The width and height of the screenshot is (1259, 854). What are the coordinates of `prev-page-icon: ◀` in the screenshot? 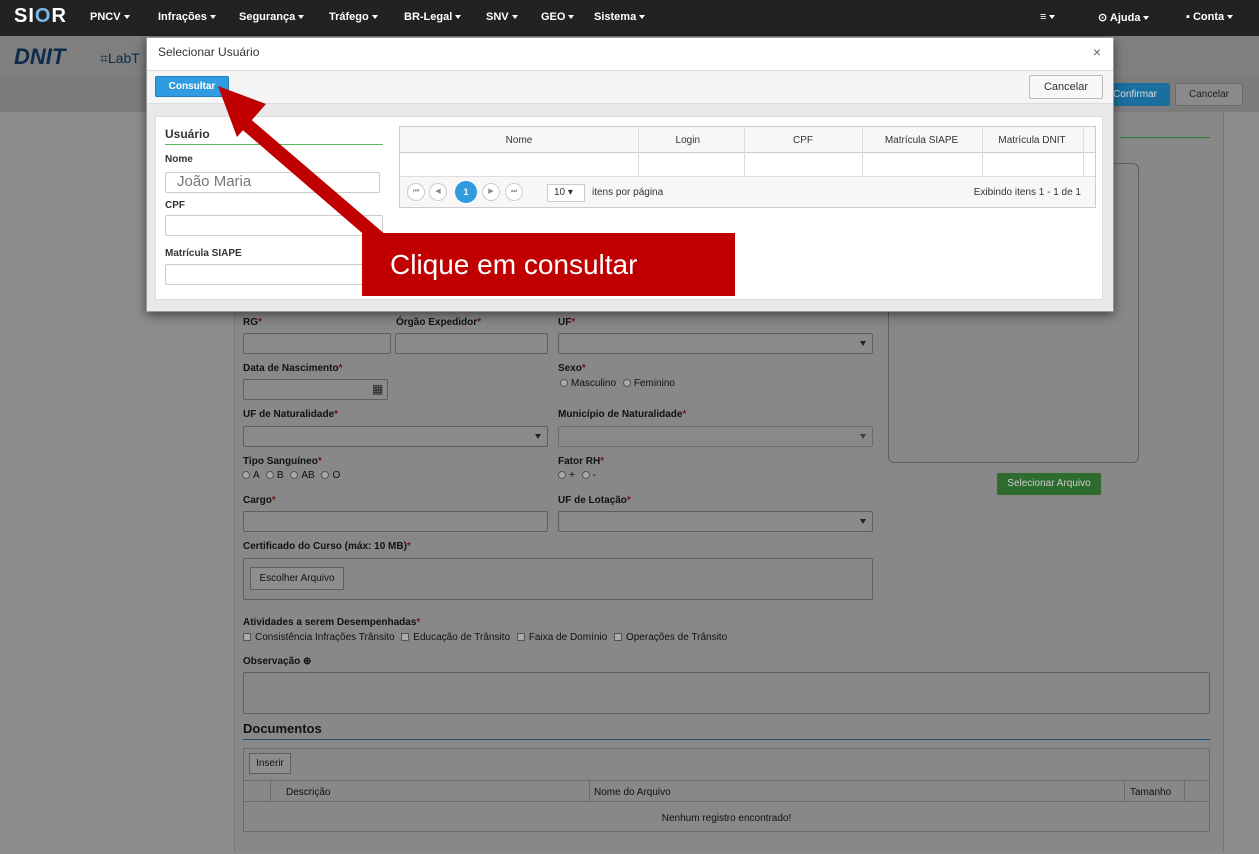 It's located at (438, 192).